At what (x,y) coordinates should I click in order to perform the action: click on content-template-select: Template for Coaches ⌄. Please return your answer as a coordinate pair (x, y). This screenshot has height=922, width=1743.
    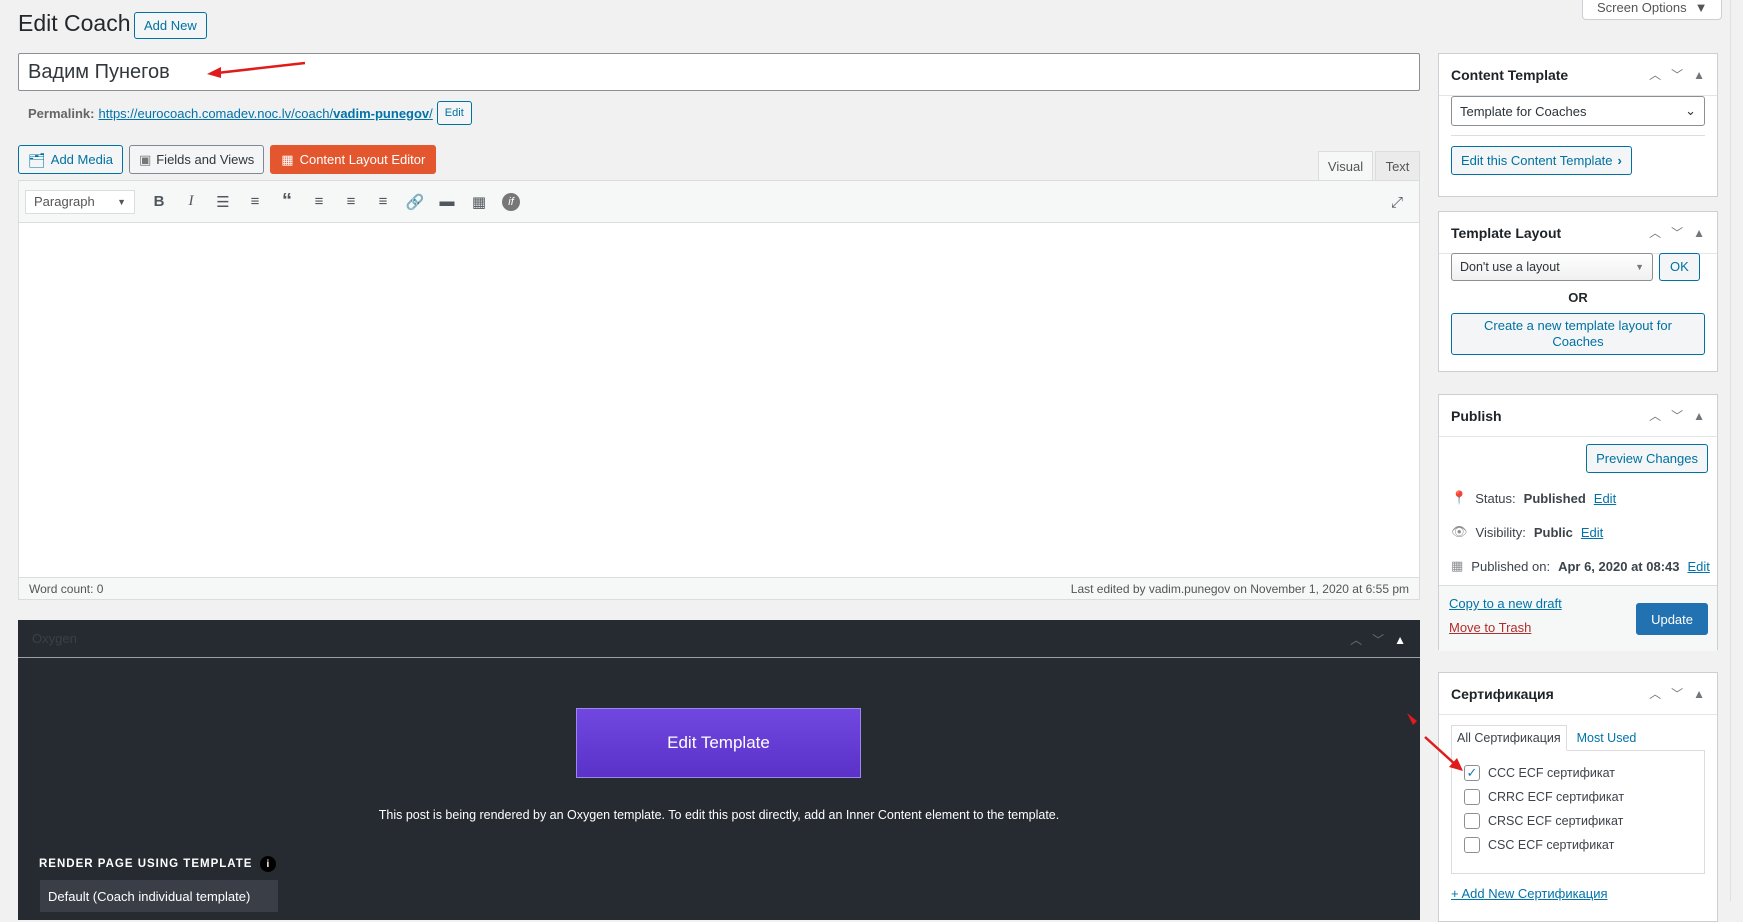
    Looking at the image, I should click on (1578, 111).